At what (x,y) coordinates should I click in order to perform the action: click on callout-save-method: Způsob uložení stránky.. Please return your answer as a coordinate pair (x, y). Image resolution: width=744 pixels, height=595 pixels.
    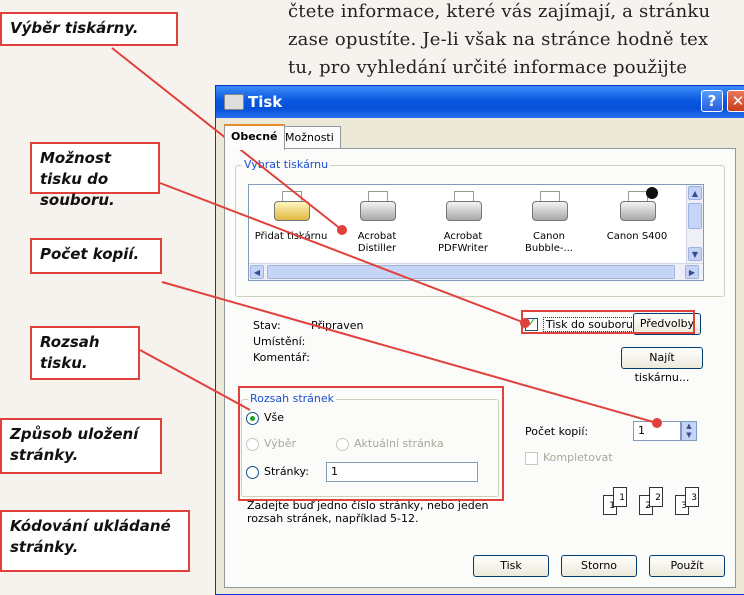
    Looking at the image, I should click on (81, 446).